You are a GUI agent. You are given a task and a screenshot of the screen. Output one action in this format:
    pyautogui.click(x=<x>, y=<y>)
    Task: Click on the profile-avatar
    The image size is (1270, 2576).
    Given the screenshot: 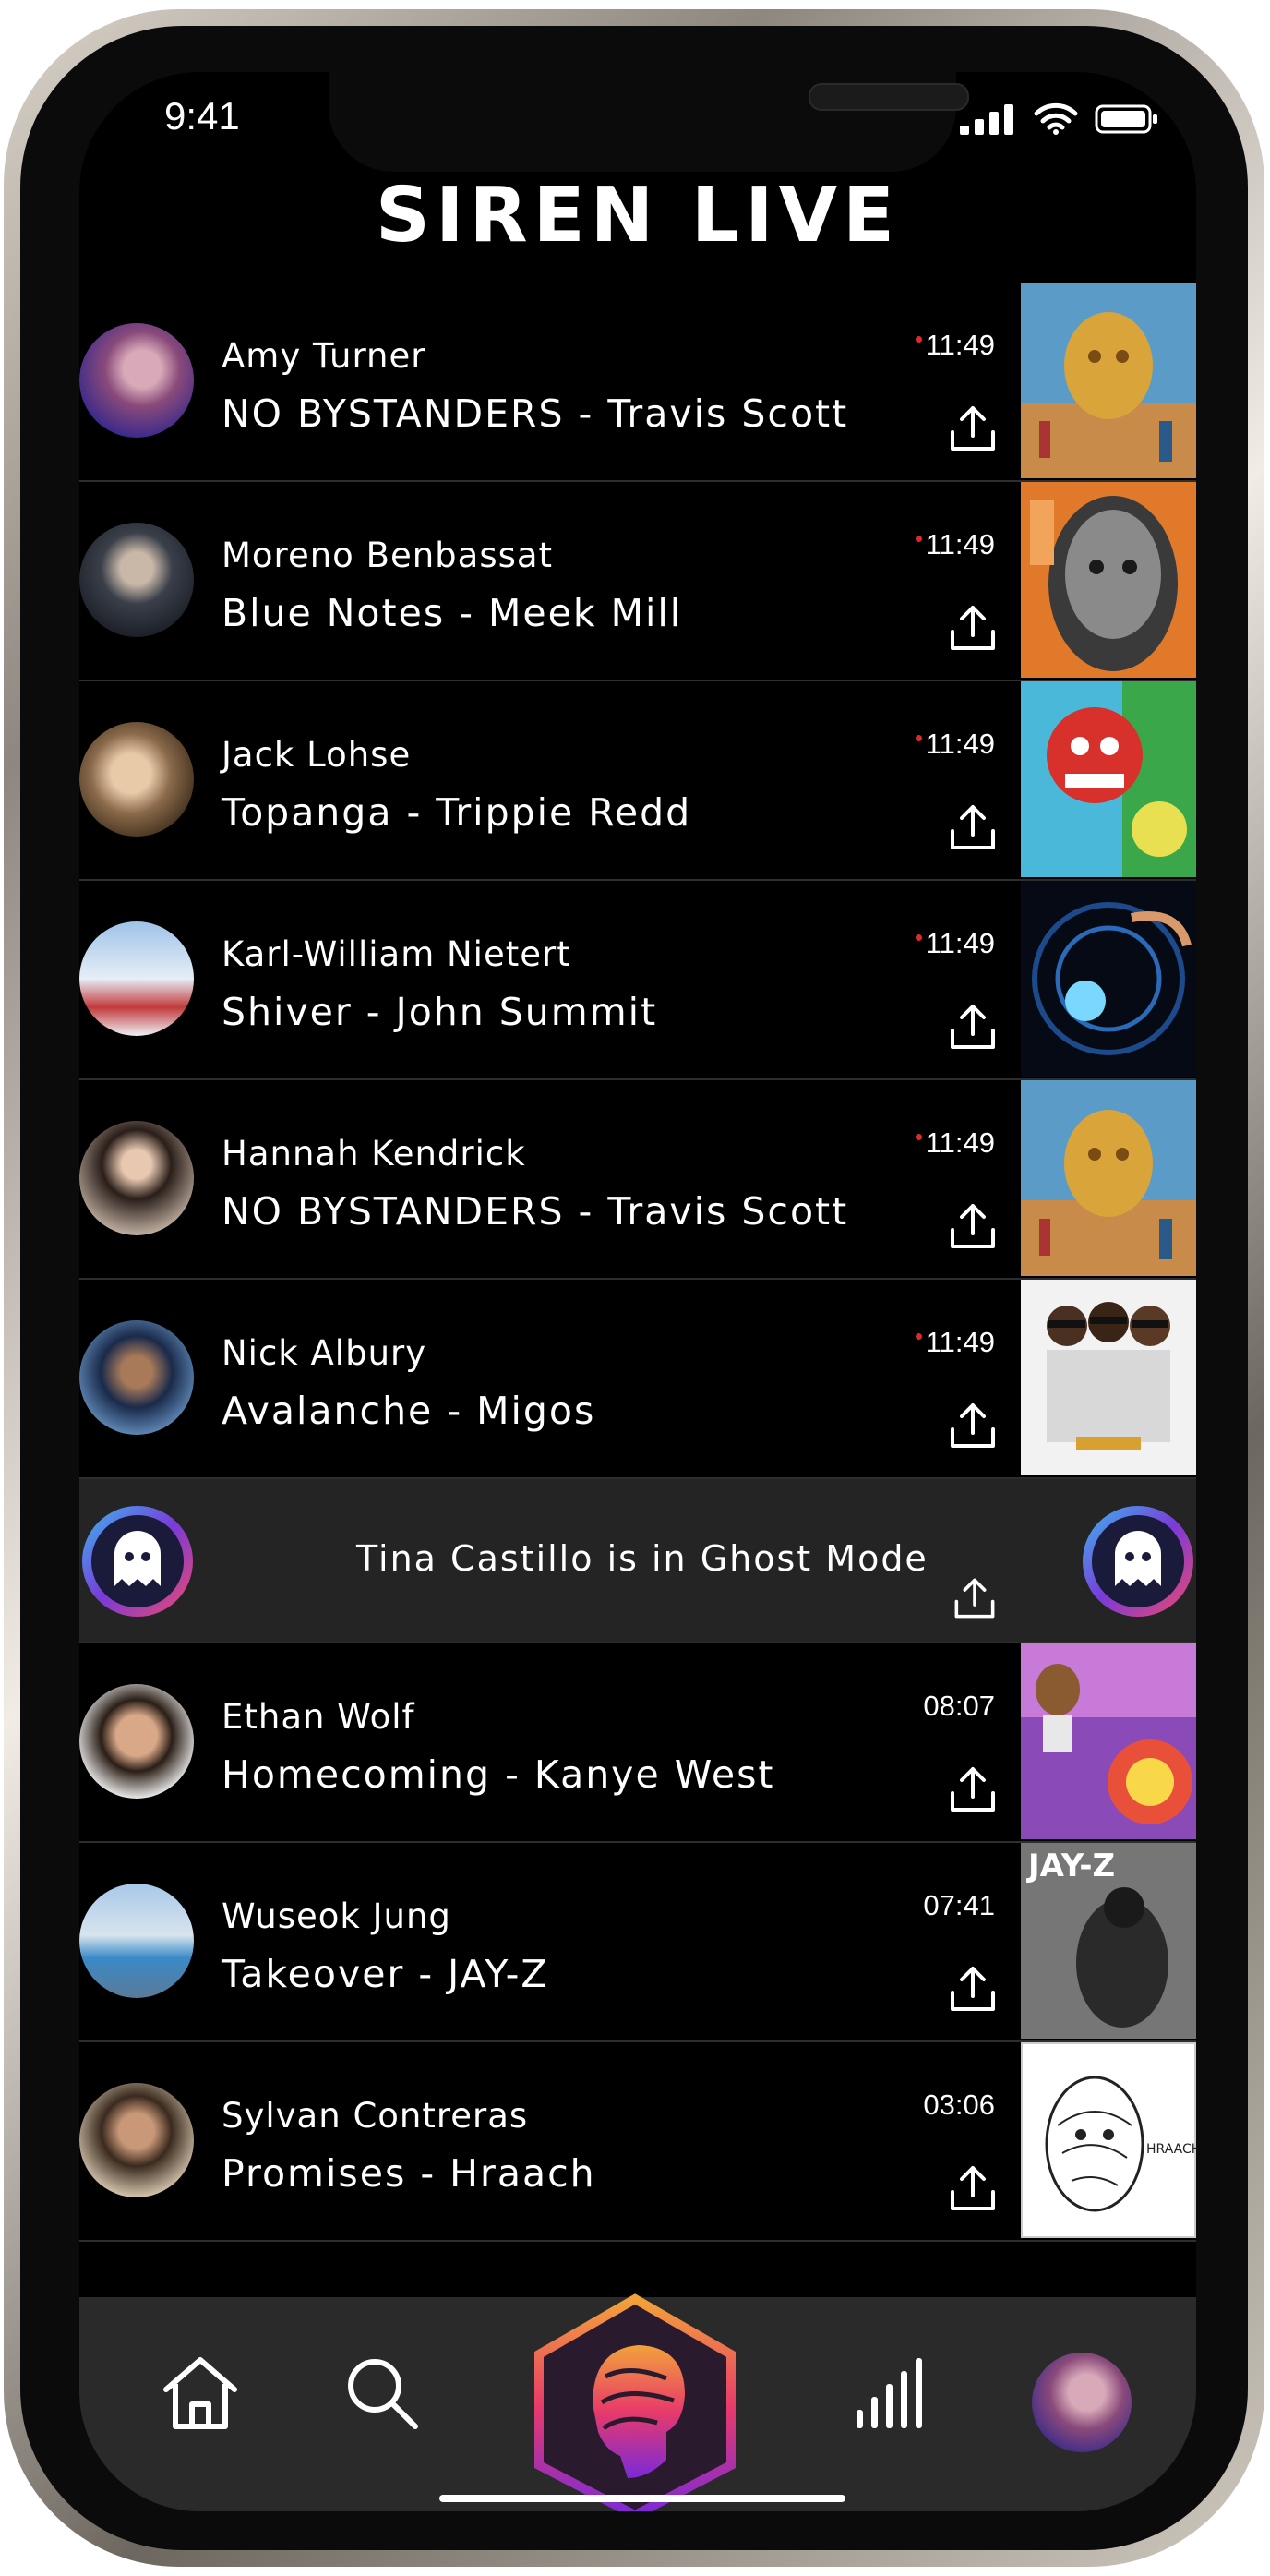 What is the action you would take?
    pyautogui.click(x=1082, y=2402)
    